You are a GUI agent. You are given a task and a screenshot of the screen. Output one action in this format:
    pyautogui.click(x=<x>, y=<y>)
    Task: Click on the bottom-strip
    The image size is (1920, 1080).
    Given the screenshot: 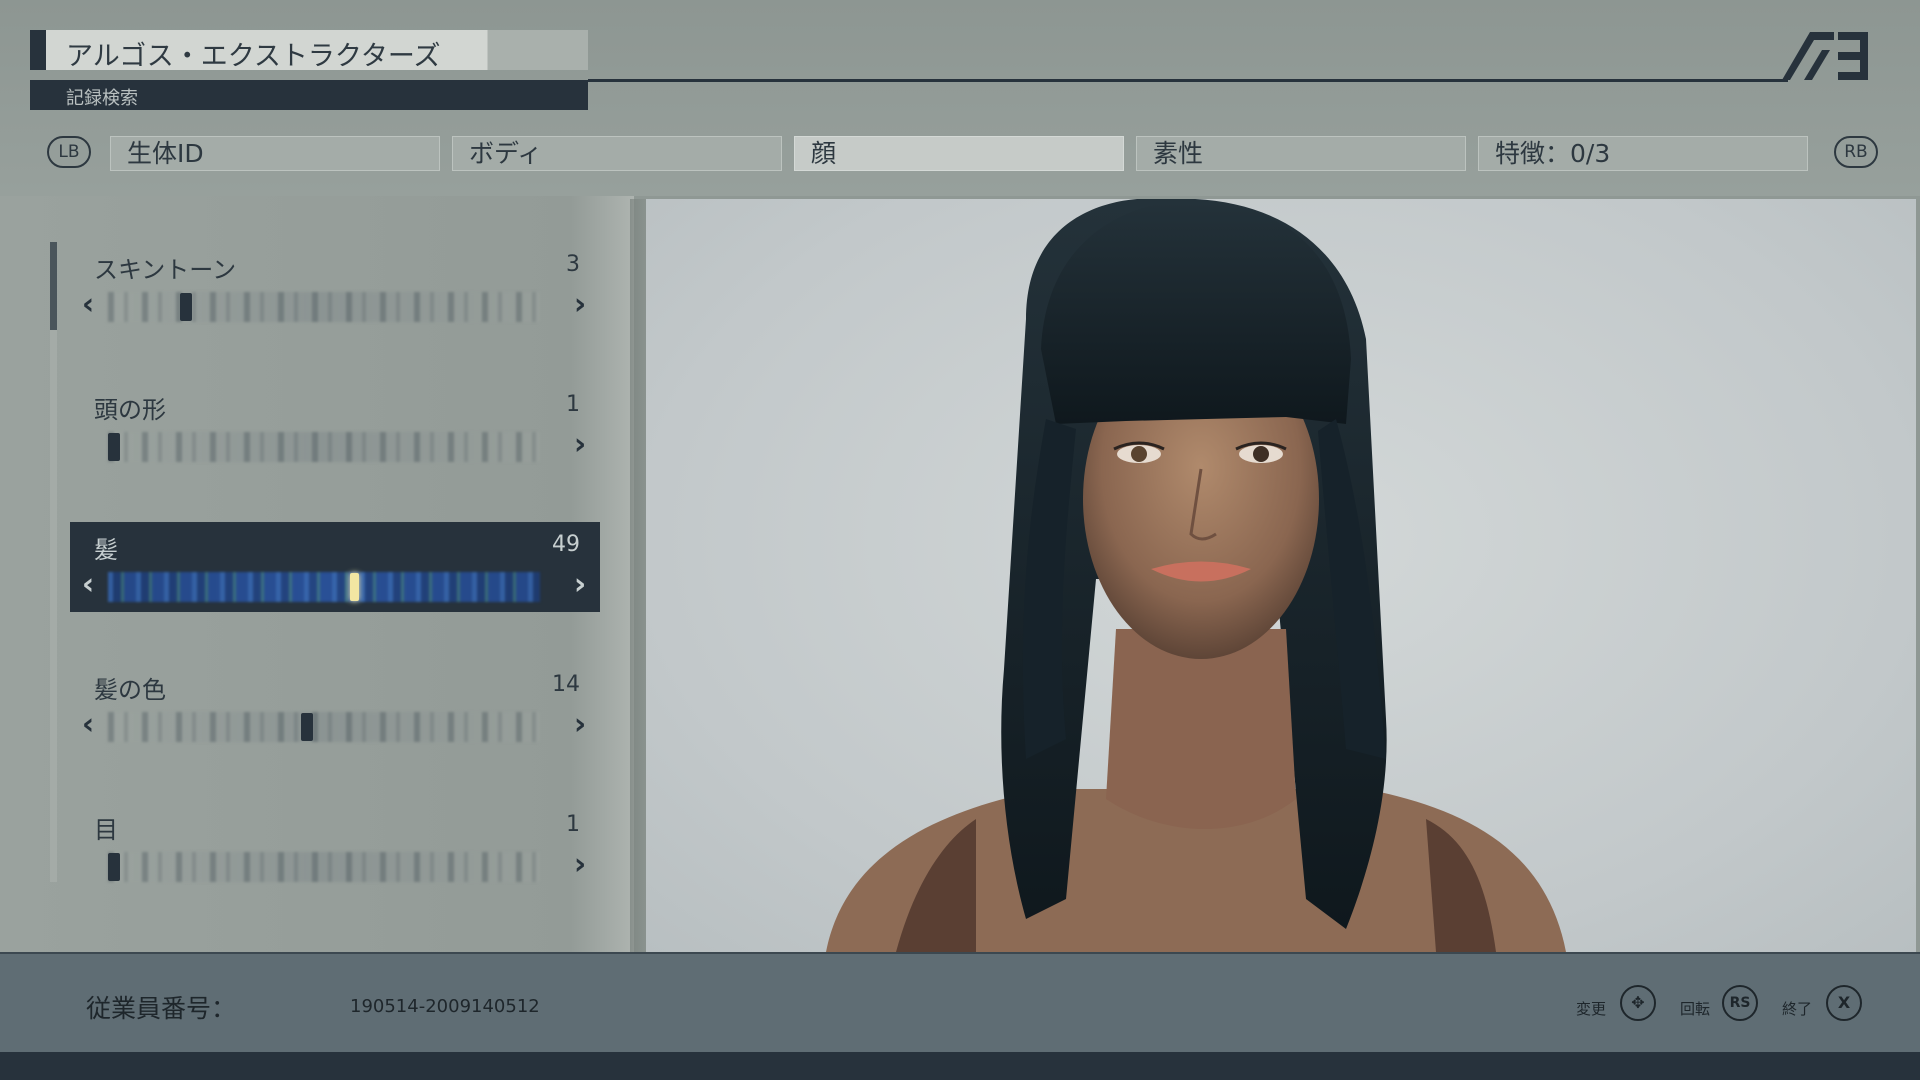 What is the action you would take?
    pyautogui.click(x=960, y=1066)
    